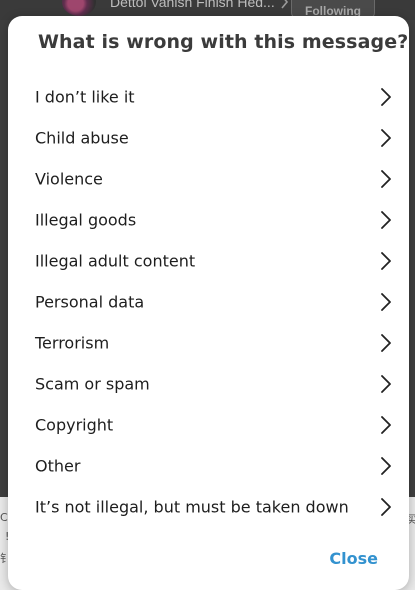  I want to click on report-reason-item: Scam or spam, so click(208, 383).